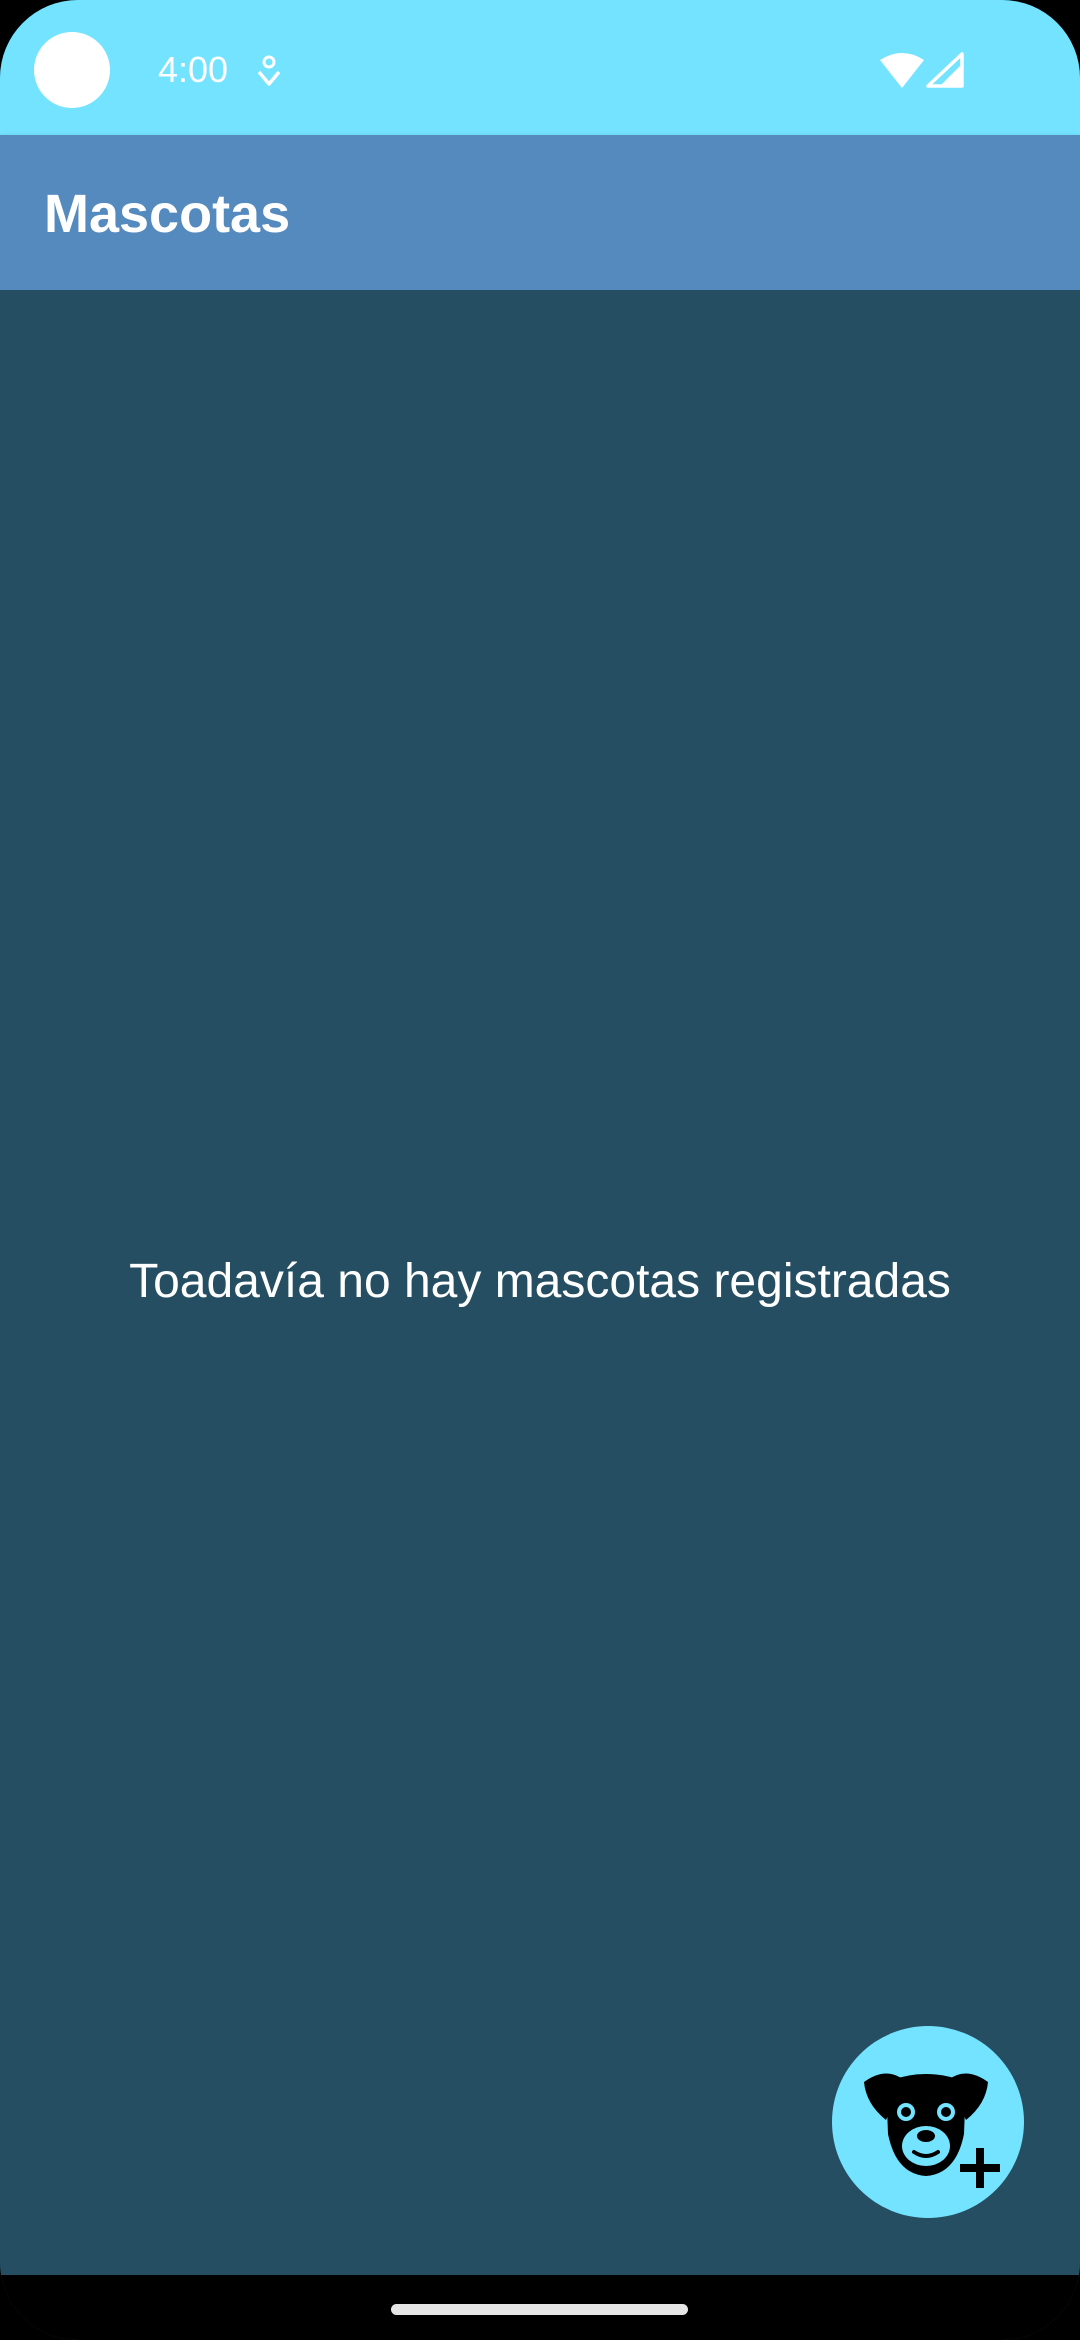  Describe the element at coordinates (932, 2130) in the screenshot. I see `add-pet-icon` at that location.